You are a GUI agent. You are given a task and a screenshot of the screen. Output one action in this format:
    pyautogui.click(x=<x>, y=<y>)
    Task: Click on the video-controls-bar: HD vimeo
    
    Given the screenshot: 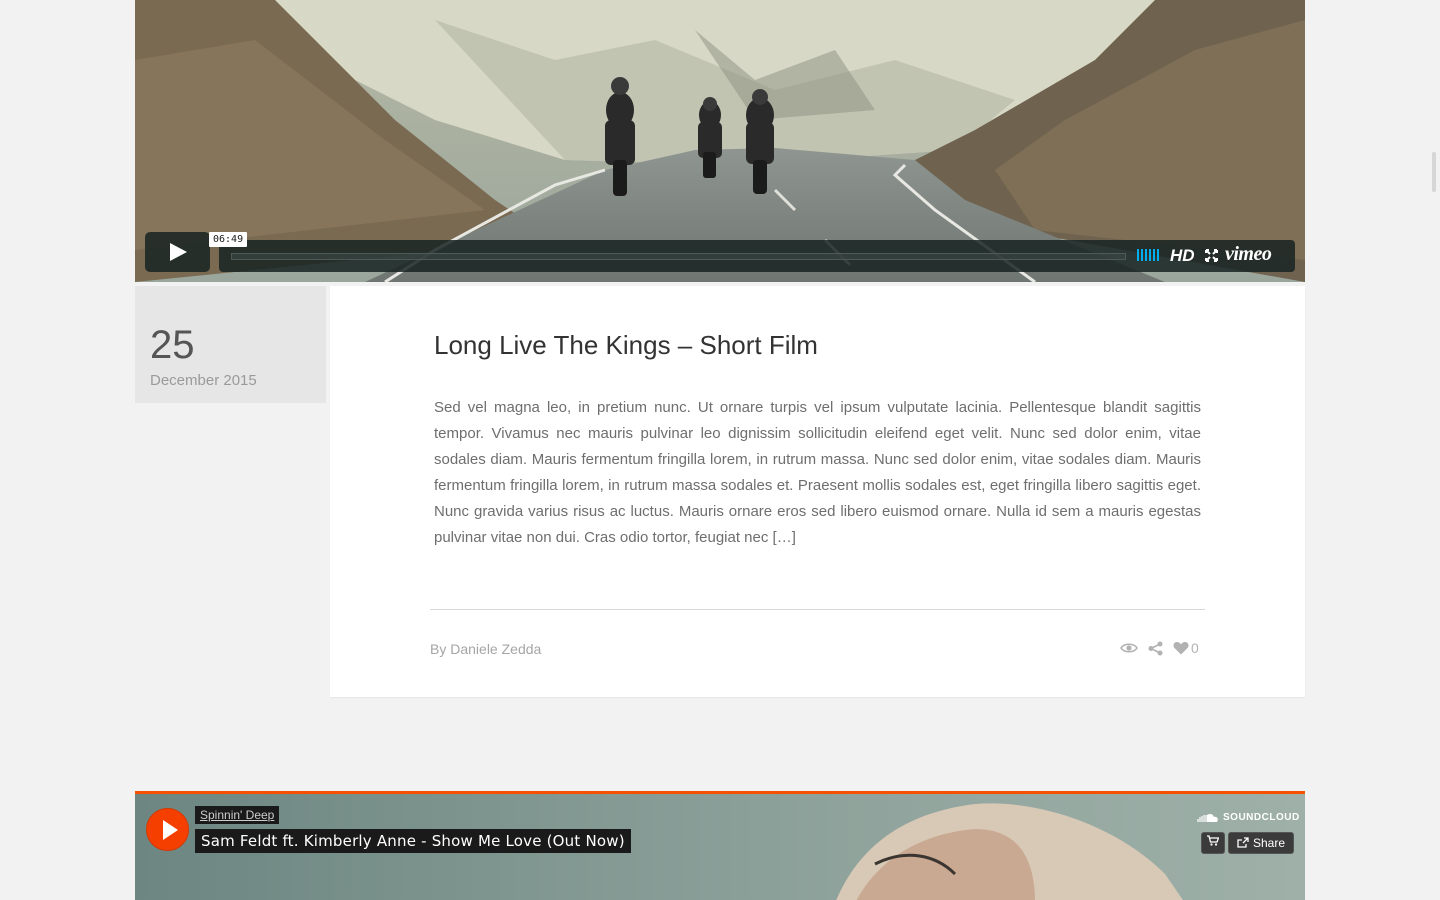 What is the action you would take?
    pyautogui.click(x=757, y=256)
    